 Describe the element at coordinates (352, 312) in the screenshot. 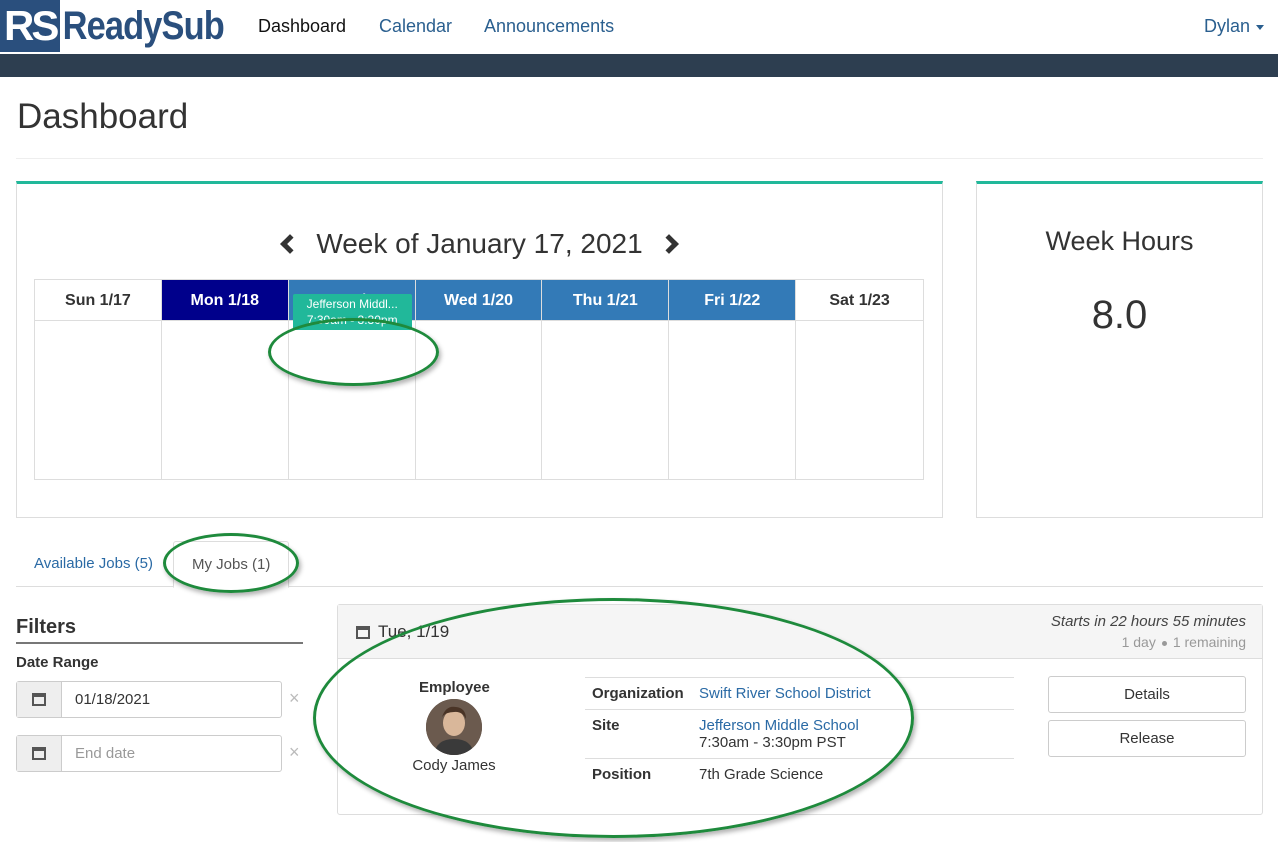

I see `calendar-event: Jefferson Middl... 7:30am - 3:30pm` at that location.